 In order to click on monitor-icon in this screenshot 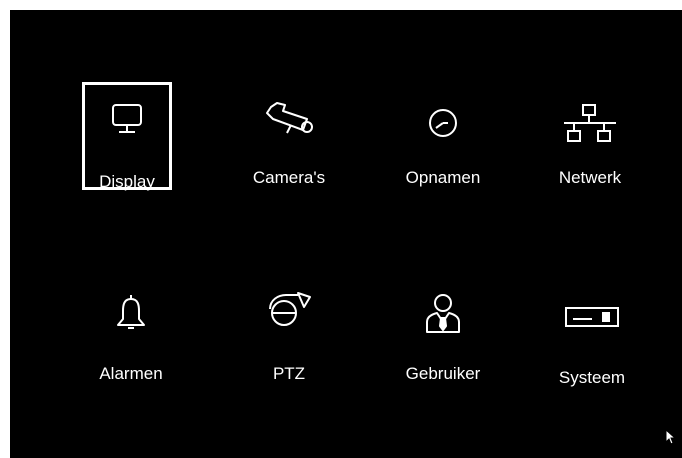, I will do `click(127, 119)`.